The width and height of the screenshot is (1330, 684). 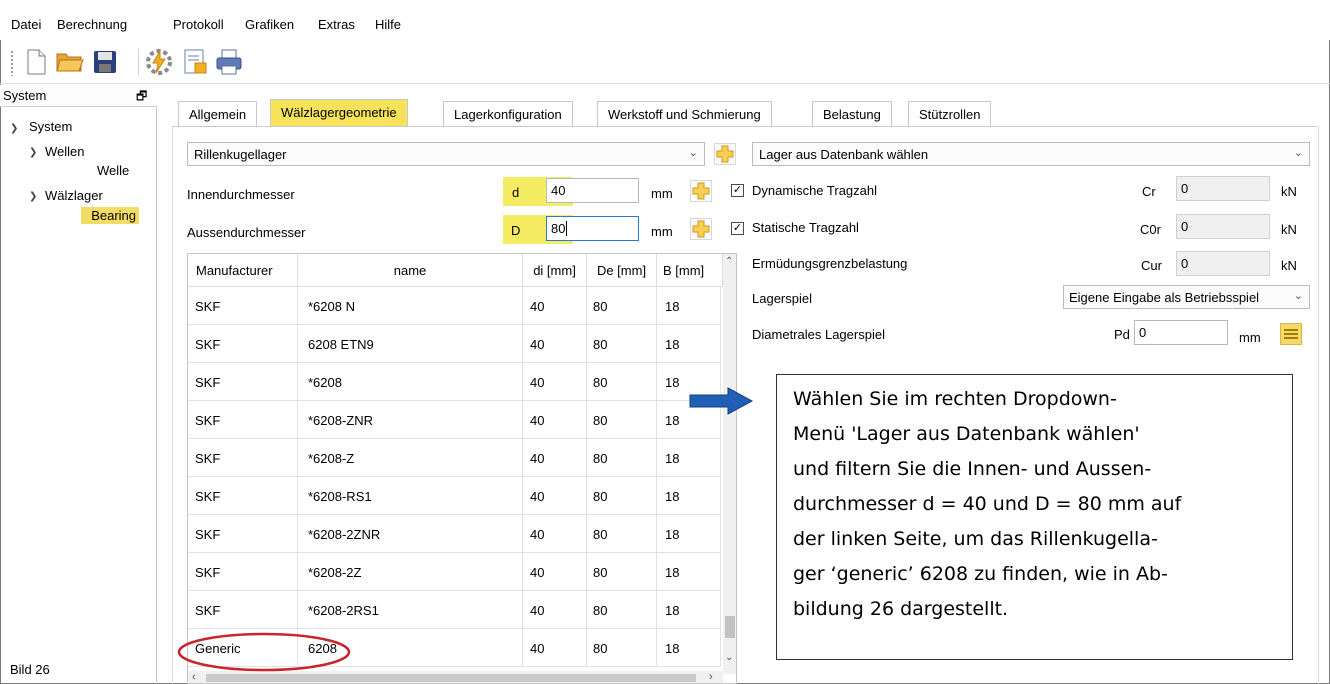 What do you see at coordinates (26, 24) in the screenshot?
I see `menu-datei: Datei` at bounding box center [26, 24].